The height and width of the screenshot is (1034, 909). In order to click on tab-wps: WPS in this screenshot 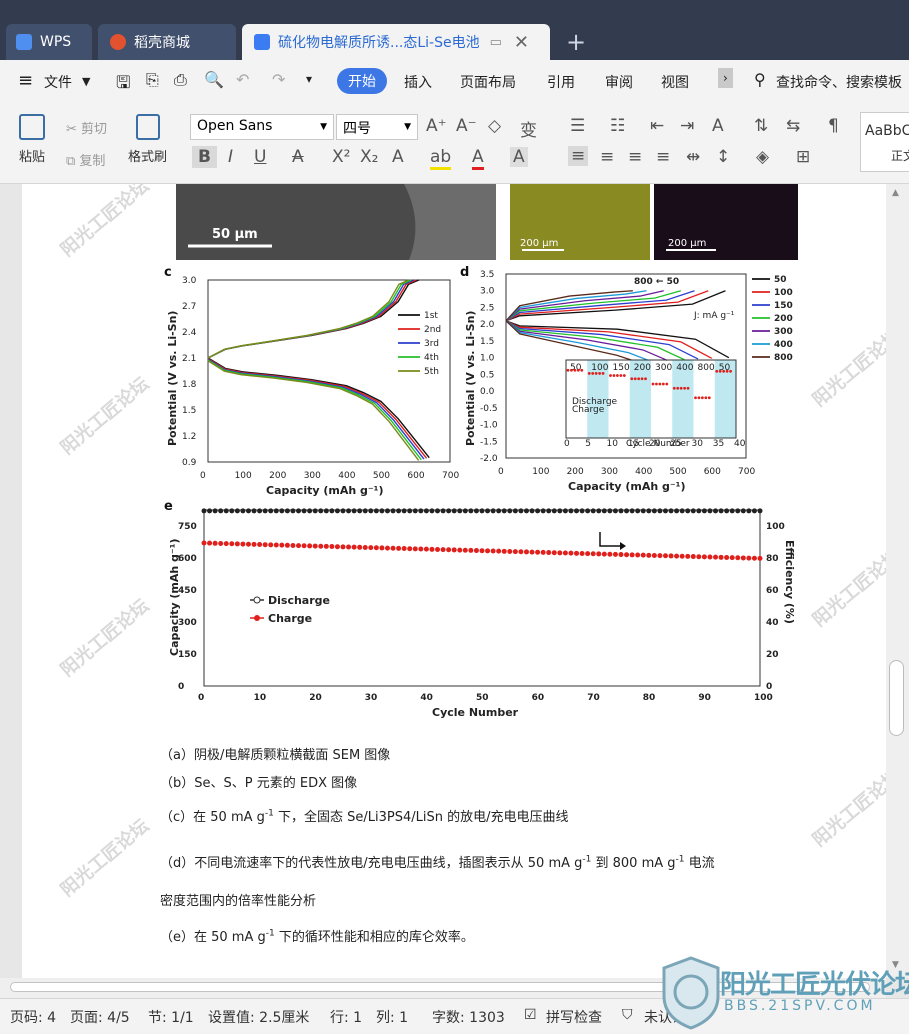, I will do `click(49, 42)`.